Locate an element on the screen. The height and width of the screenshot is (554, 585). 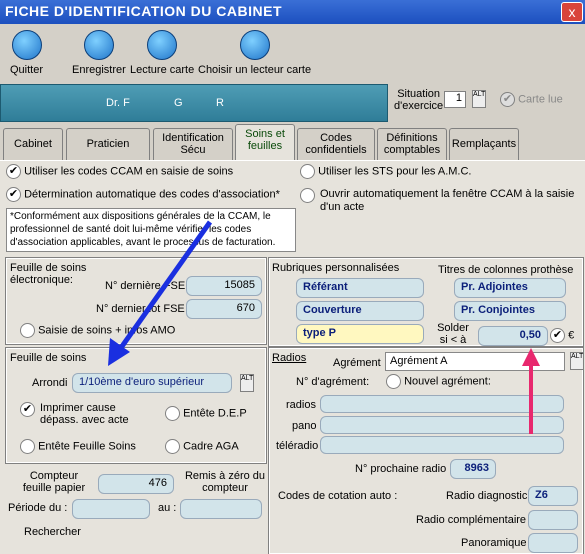
blue-arrow is located at coordinates (160, 293).